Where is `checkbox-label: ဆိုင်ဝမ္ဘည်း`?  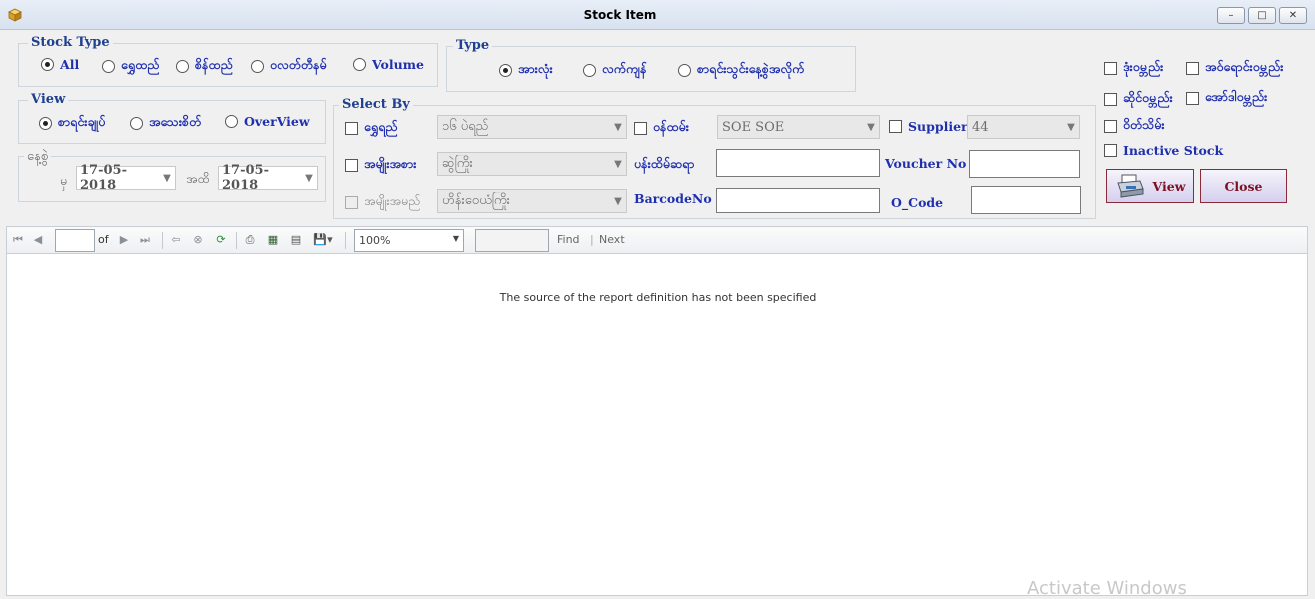
checkbox-label: ဆိုင်ဝမ္ဘည်း is located at coordinates (1148, 97).